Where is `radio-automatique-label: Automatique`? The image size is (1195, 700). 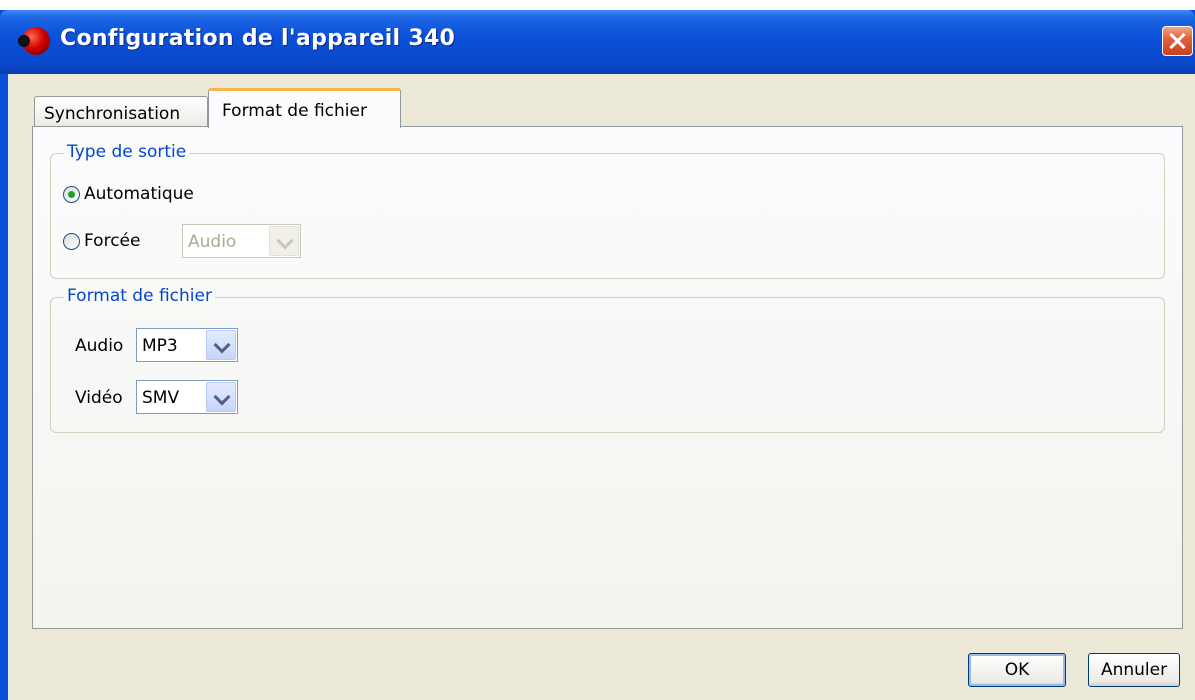 radio-automatique-label: Automatique is located at coordinates (139, 194).